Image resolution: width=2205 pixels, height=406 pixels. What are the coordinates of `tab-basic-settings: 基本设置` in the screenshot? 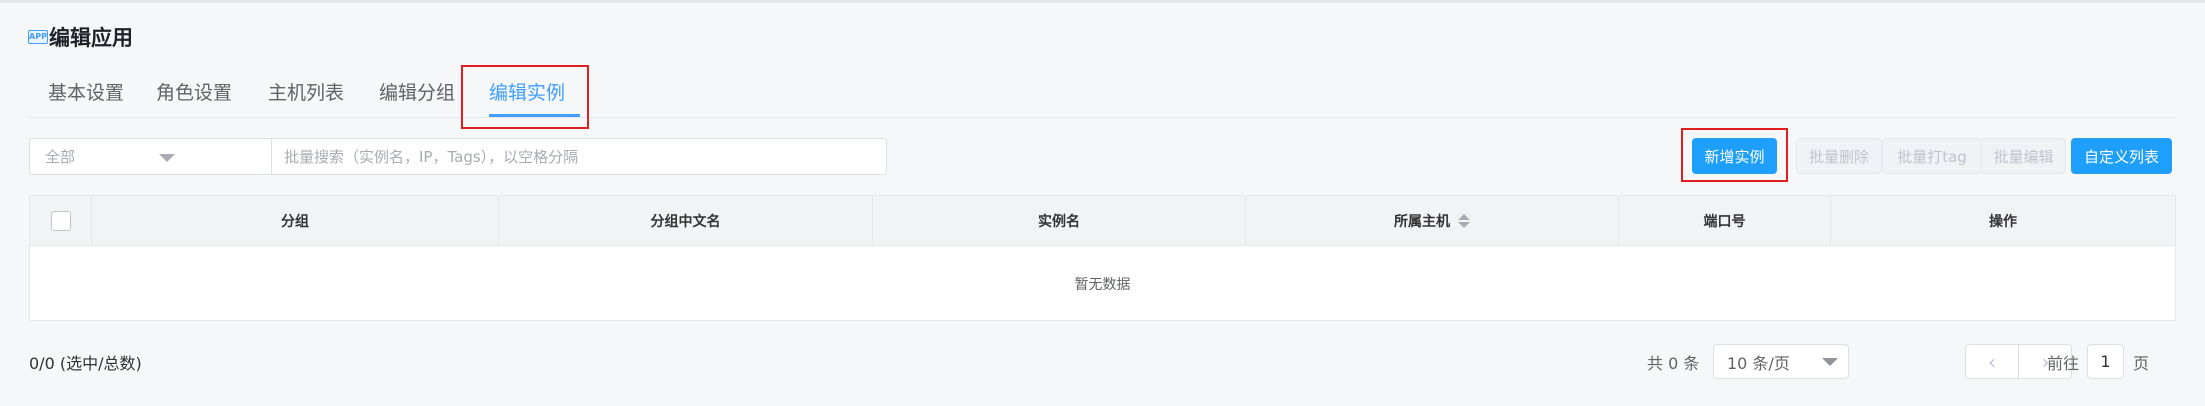 It's located at (86, 94).